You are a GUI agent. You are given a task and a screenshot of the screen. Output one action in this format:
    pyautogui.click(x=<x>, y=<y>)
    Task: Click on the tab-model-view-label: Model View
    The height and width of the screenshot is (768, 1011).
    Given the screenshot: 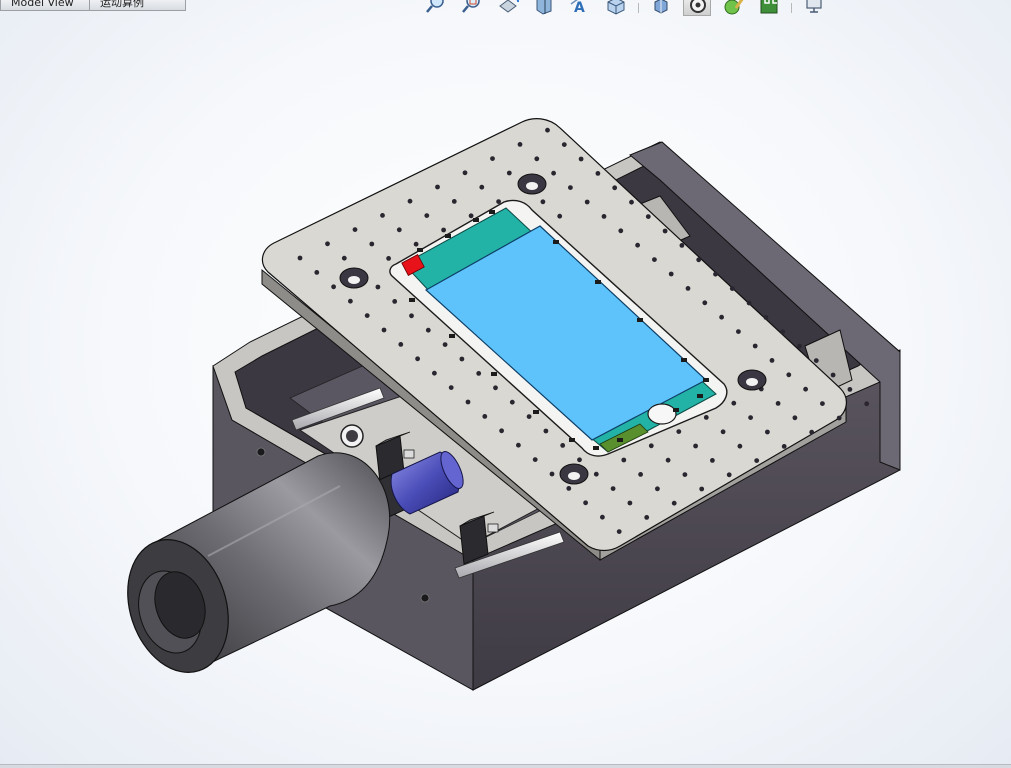 What is the action you would take?
    pyautogui.click(x=42, y=4)
    